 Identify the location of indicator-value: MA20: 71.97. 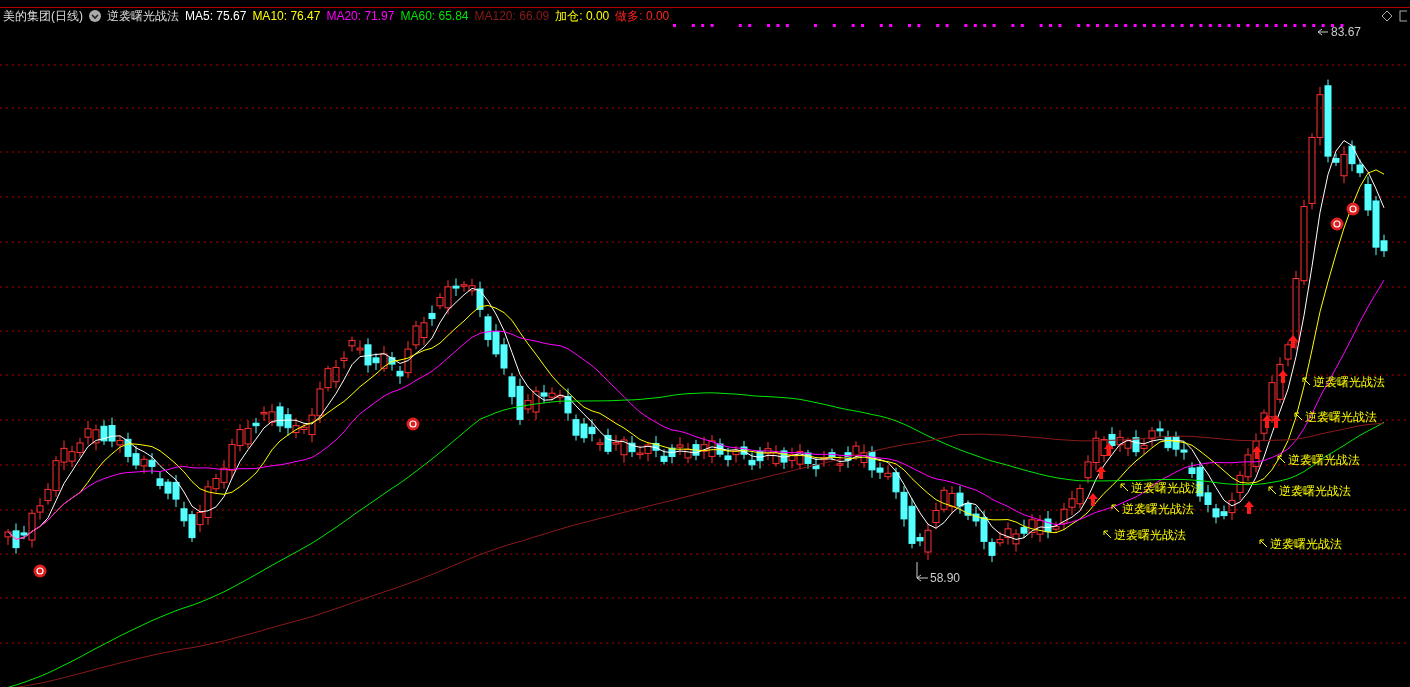
(360, 16).